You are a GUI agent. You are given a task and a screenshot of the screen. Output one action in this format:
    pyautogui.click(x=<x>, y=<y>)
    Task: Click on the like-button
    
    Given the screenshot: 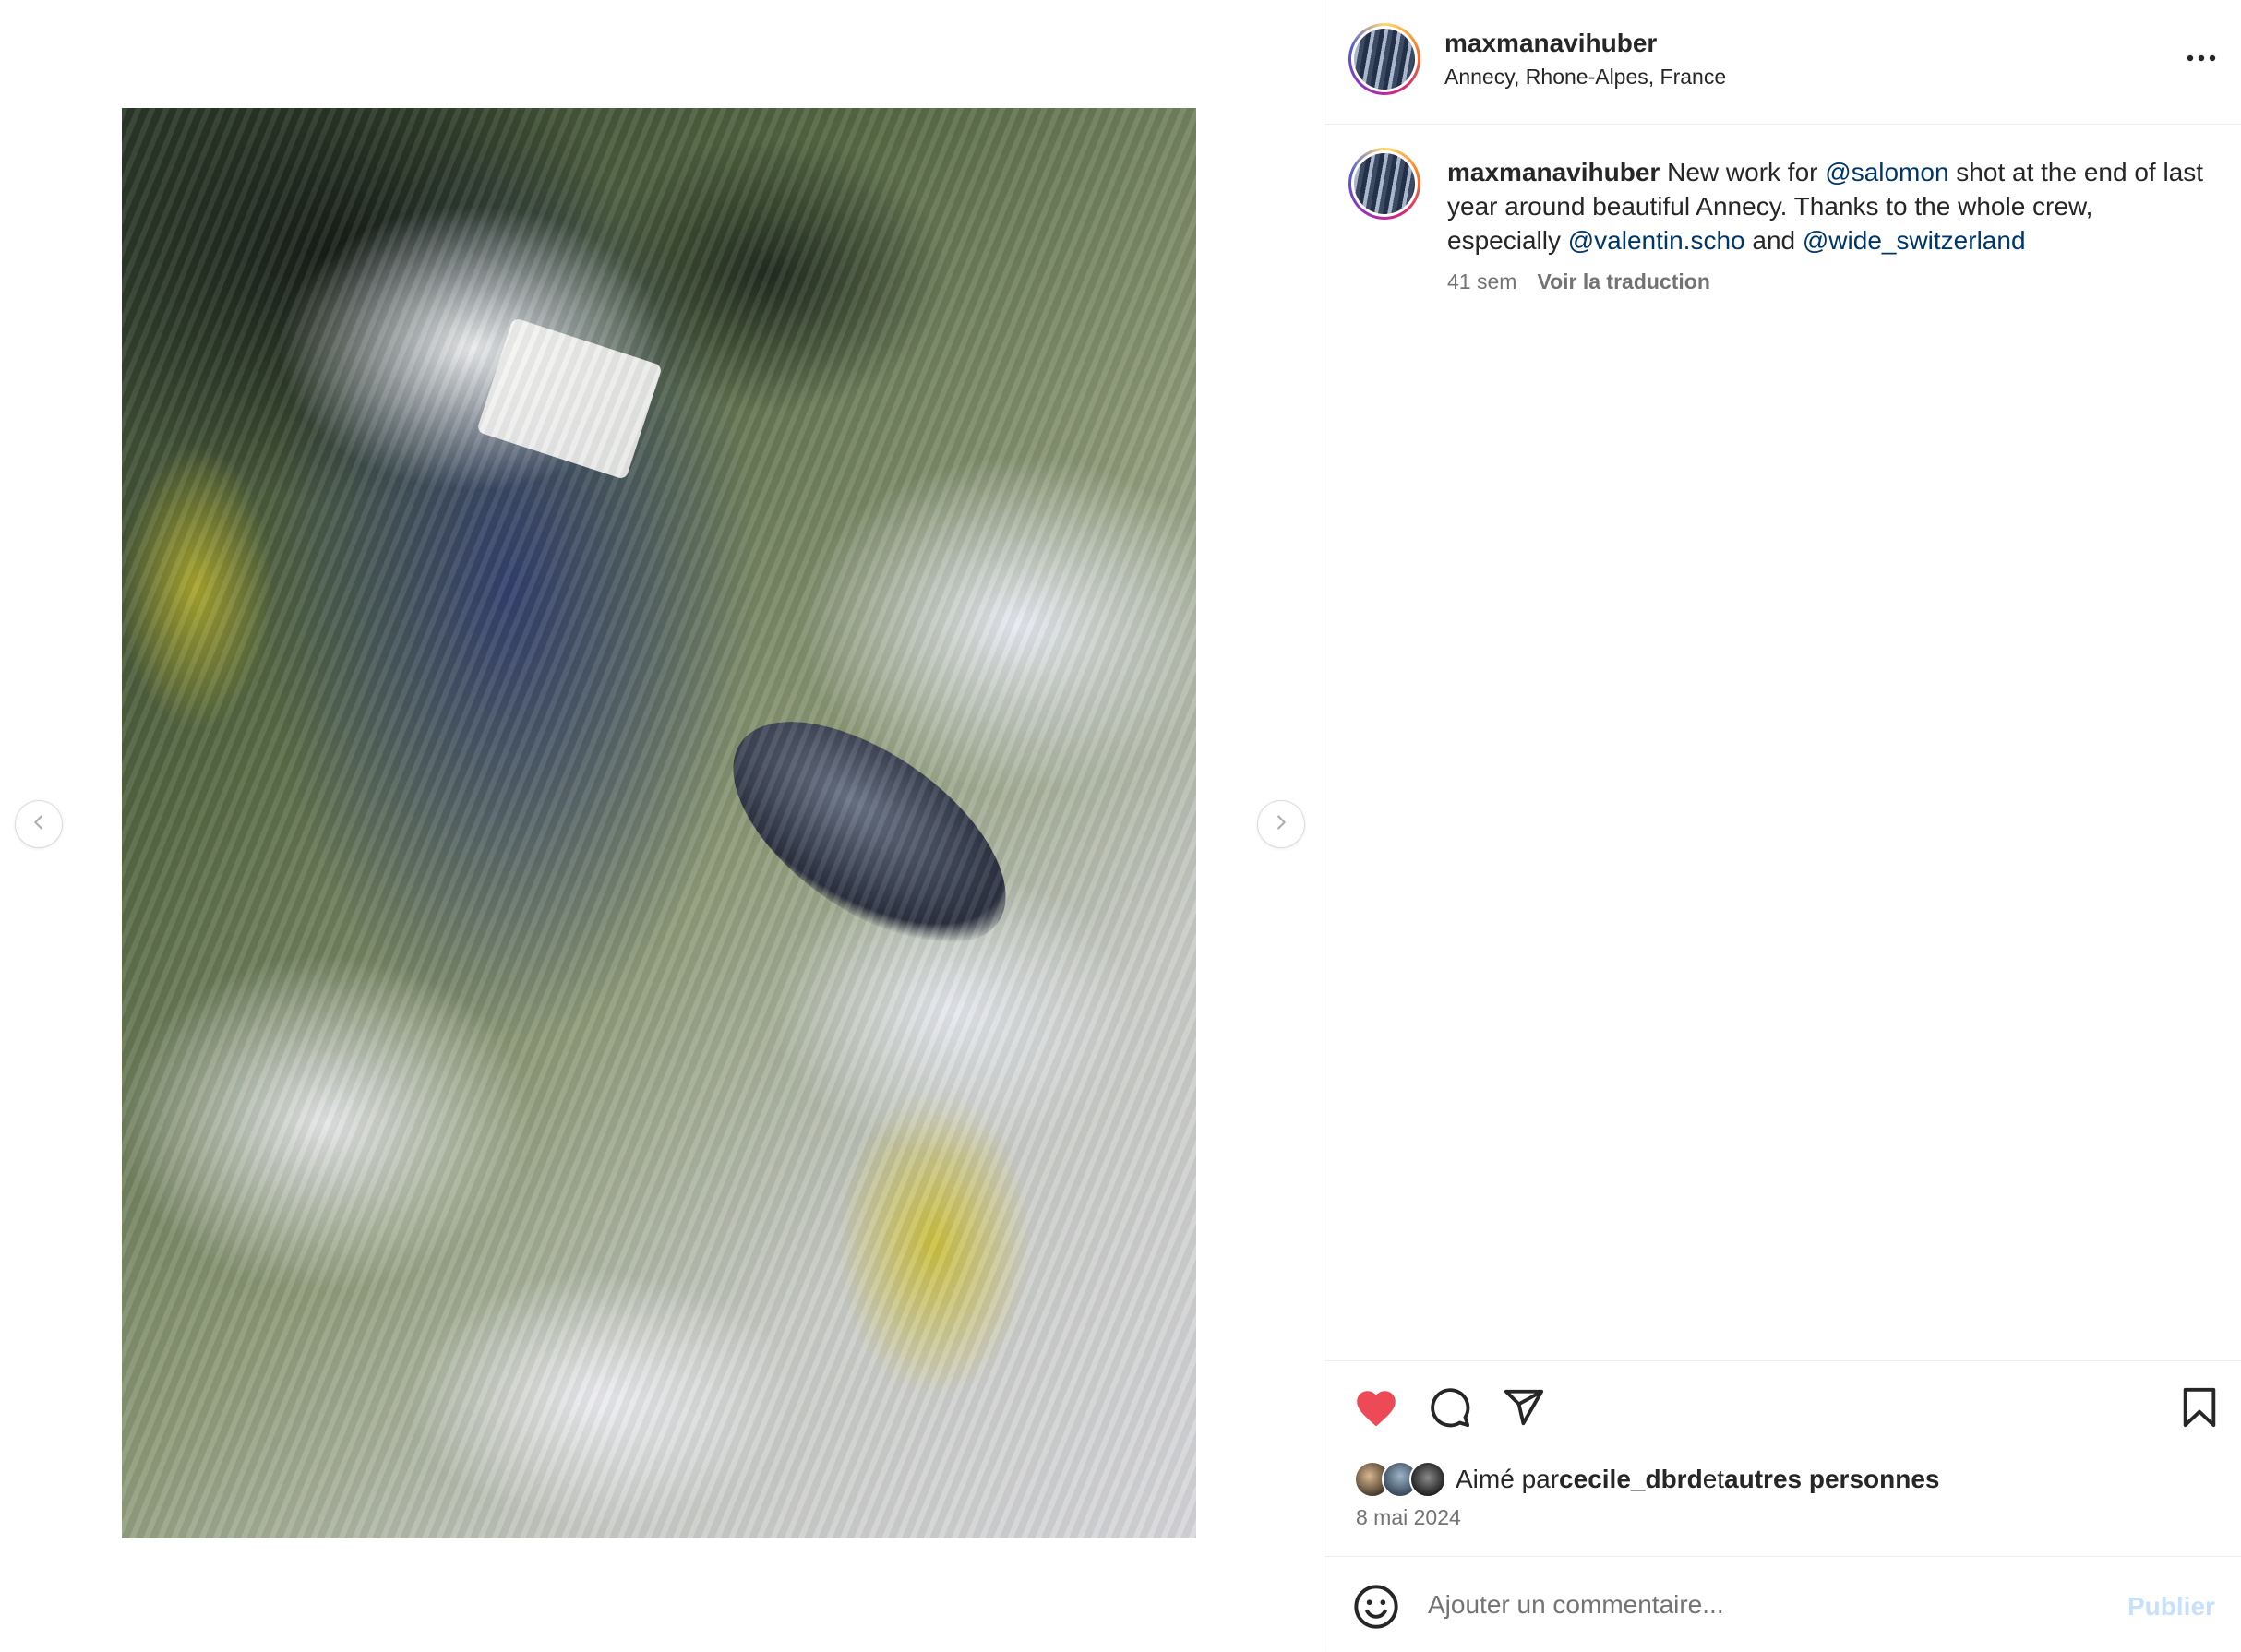 What is the action you would take?
    pyautogui.click(x=1376, y=1409)
    